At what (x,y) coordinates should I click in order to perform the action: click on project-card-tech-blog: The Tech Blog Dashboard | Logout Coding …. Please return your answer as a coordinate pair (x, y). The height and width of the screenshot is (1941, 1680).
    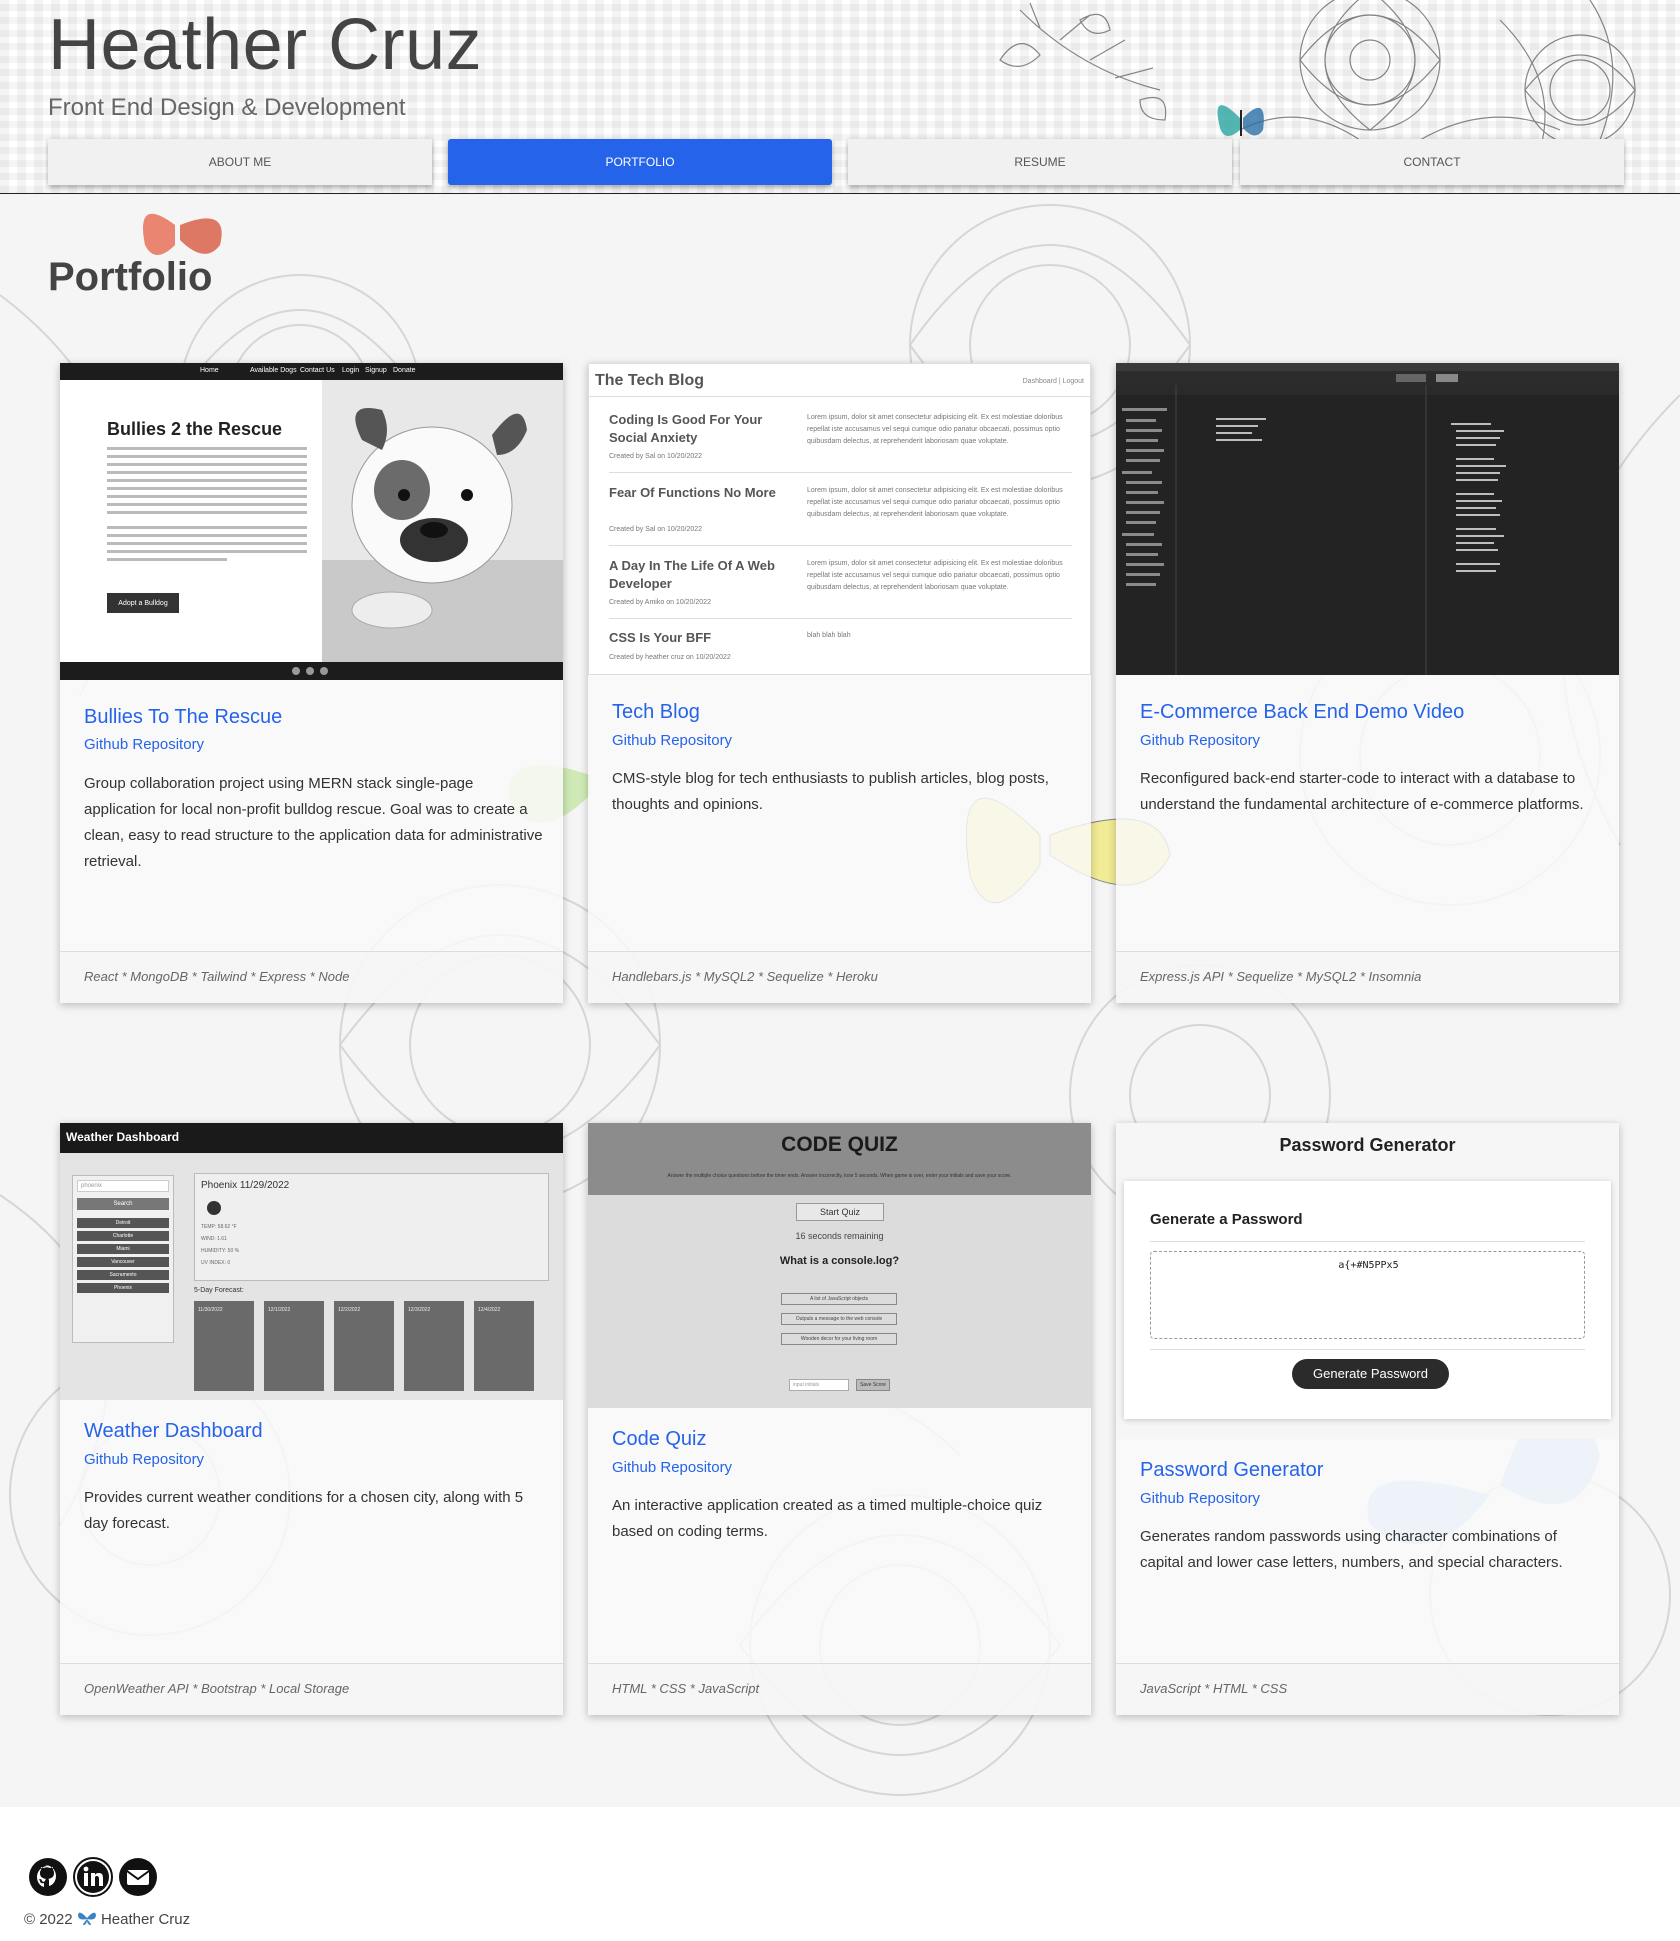
    Looking at the image, I should click on (839, 683).